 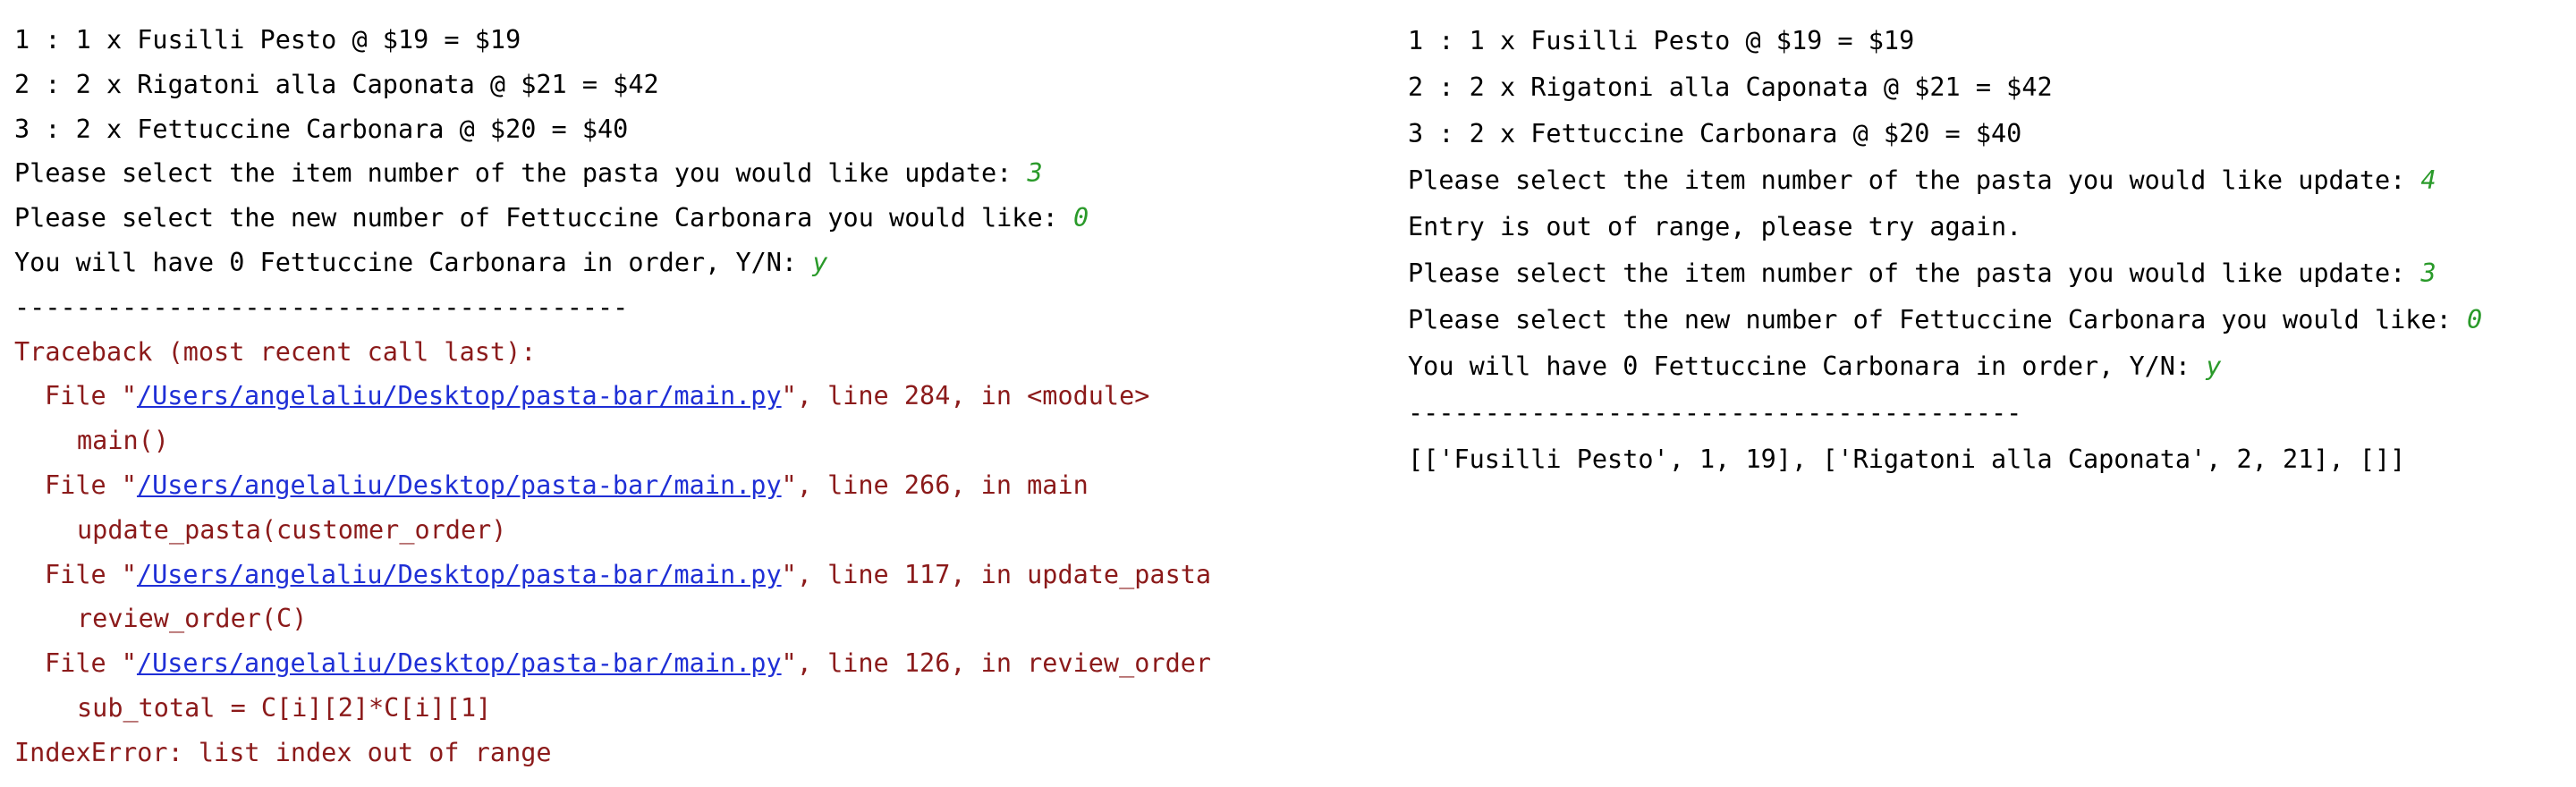 I want to click on frame-suffix: ", line 266, in main, so click(x=935, y=485).